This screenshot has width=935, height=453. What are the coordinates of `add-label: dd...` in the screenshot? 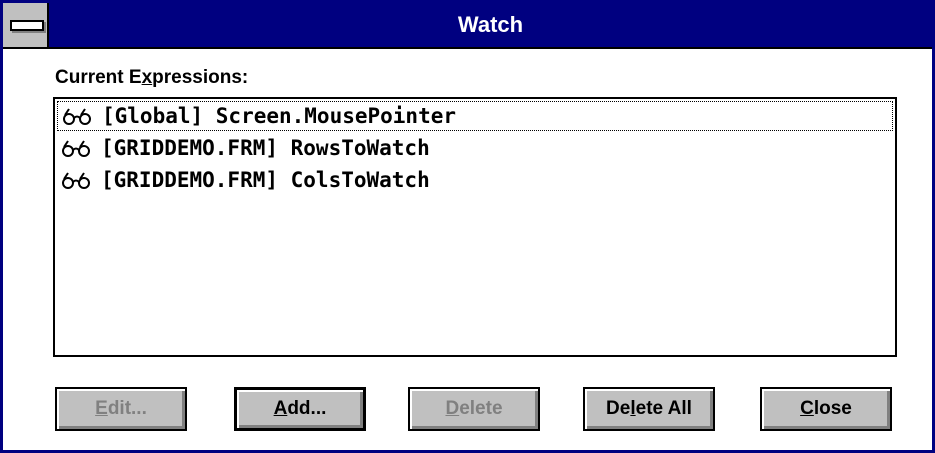 It's located at (307, 408).